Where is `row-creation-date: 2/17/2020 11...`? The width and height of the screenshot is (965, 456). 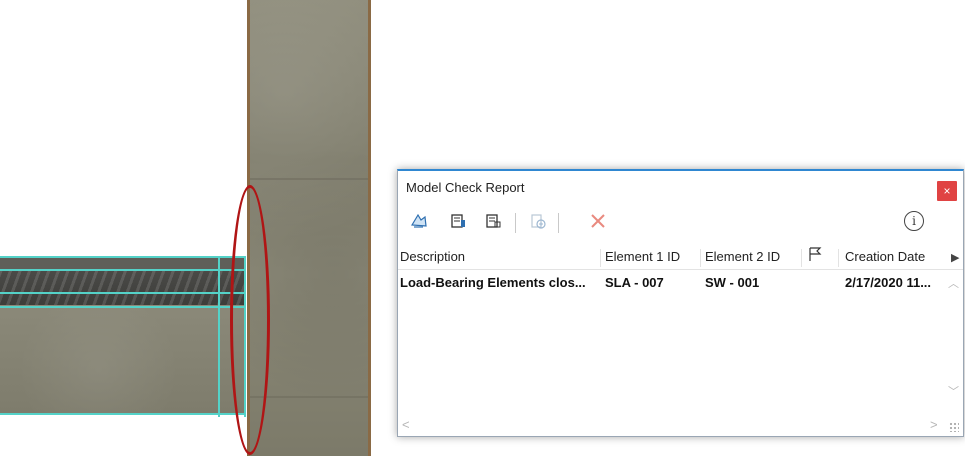
row-creation-date: 2/17/2020 11... is located at coordinates (888, 282).